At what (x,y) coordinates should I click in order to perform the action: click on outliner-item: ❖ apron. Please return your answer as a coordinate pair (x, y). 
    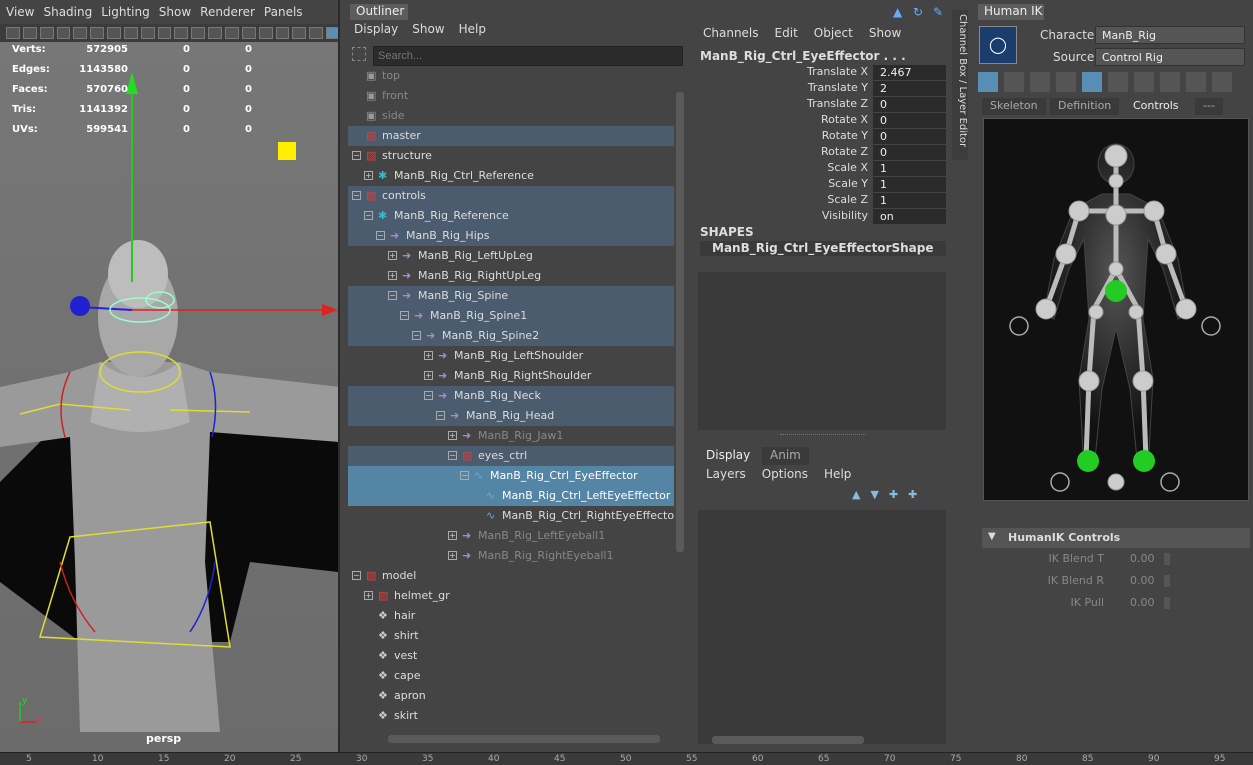
    Looking at the image, I should click on (511, 696).